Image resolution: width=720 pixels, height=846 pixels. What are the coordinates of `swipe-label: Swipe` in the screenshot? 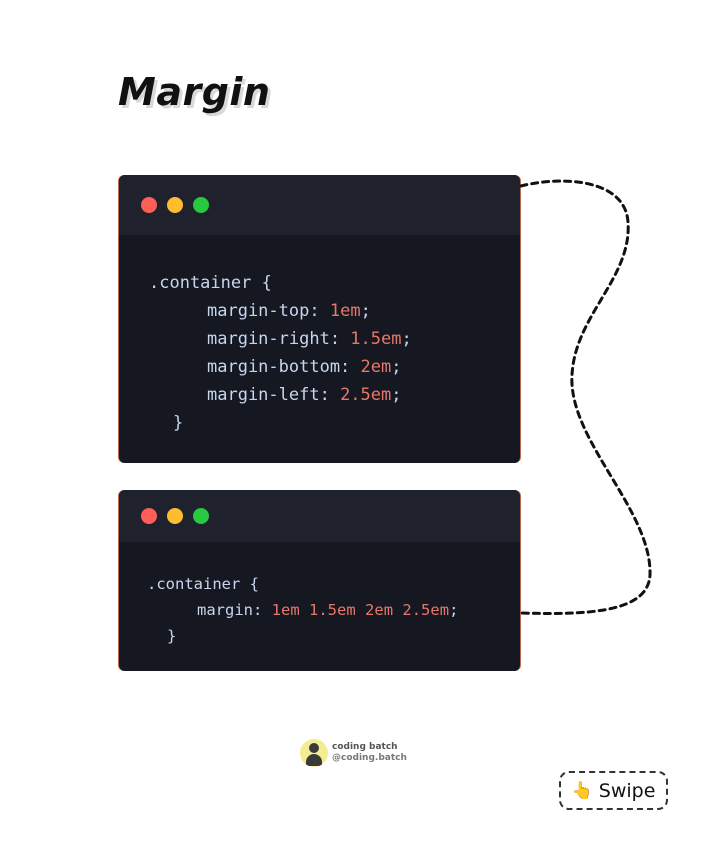 It's located at (627, 790).